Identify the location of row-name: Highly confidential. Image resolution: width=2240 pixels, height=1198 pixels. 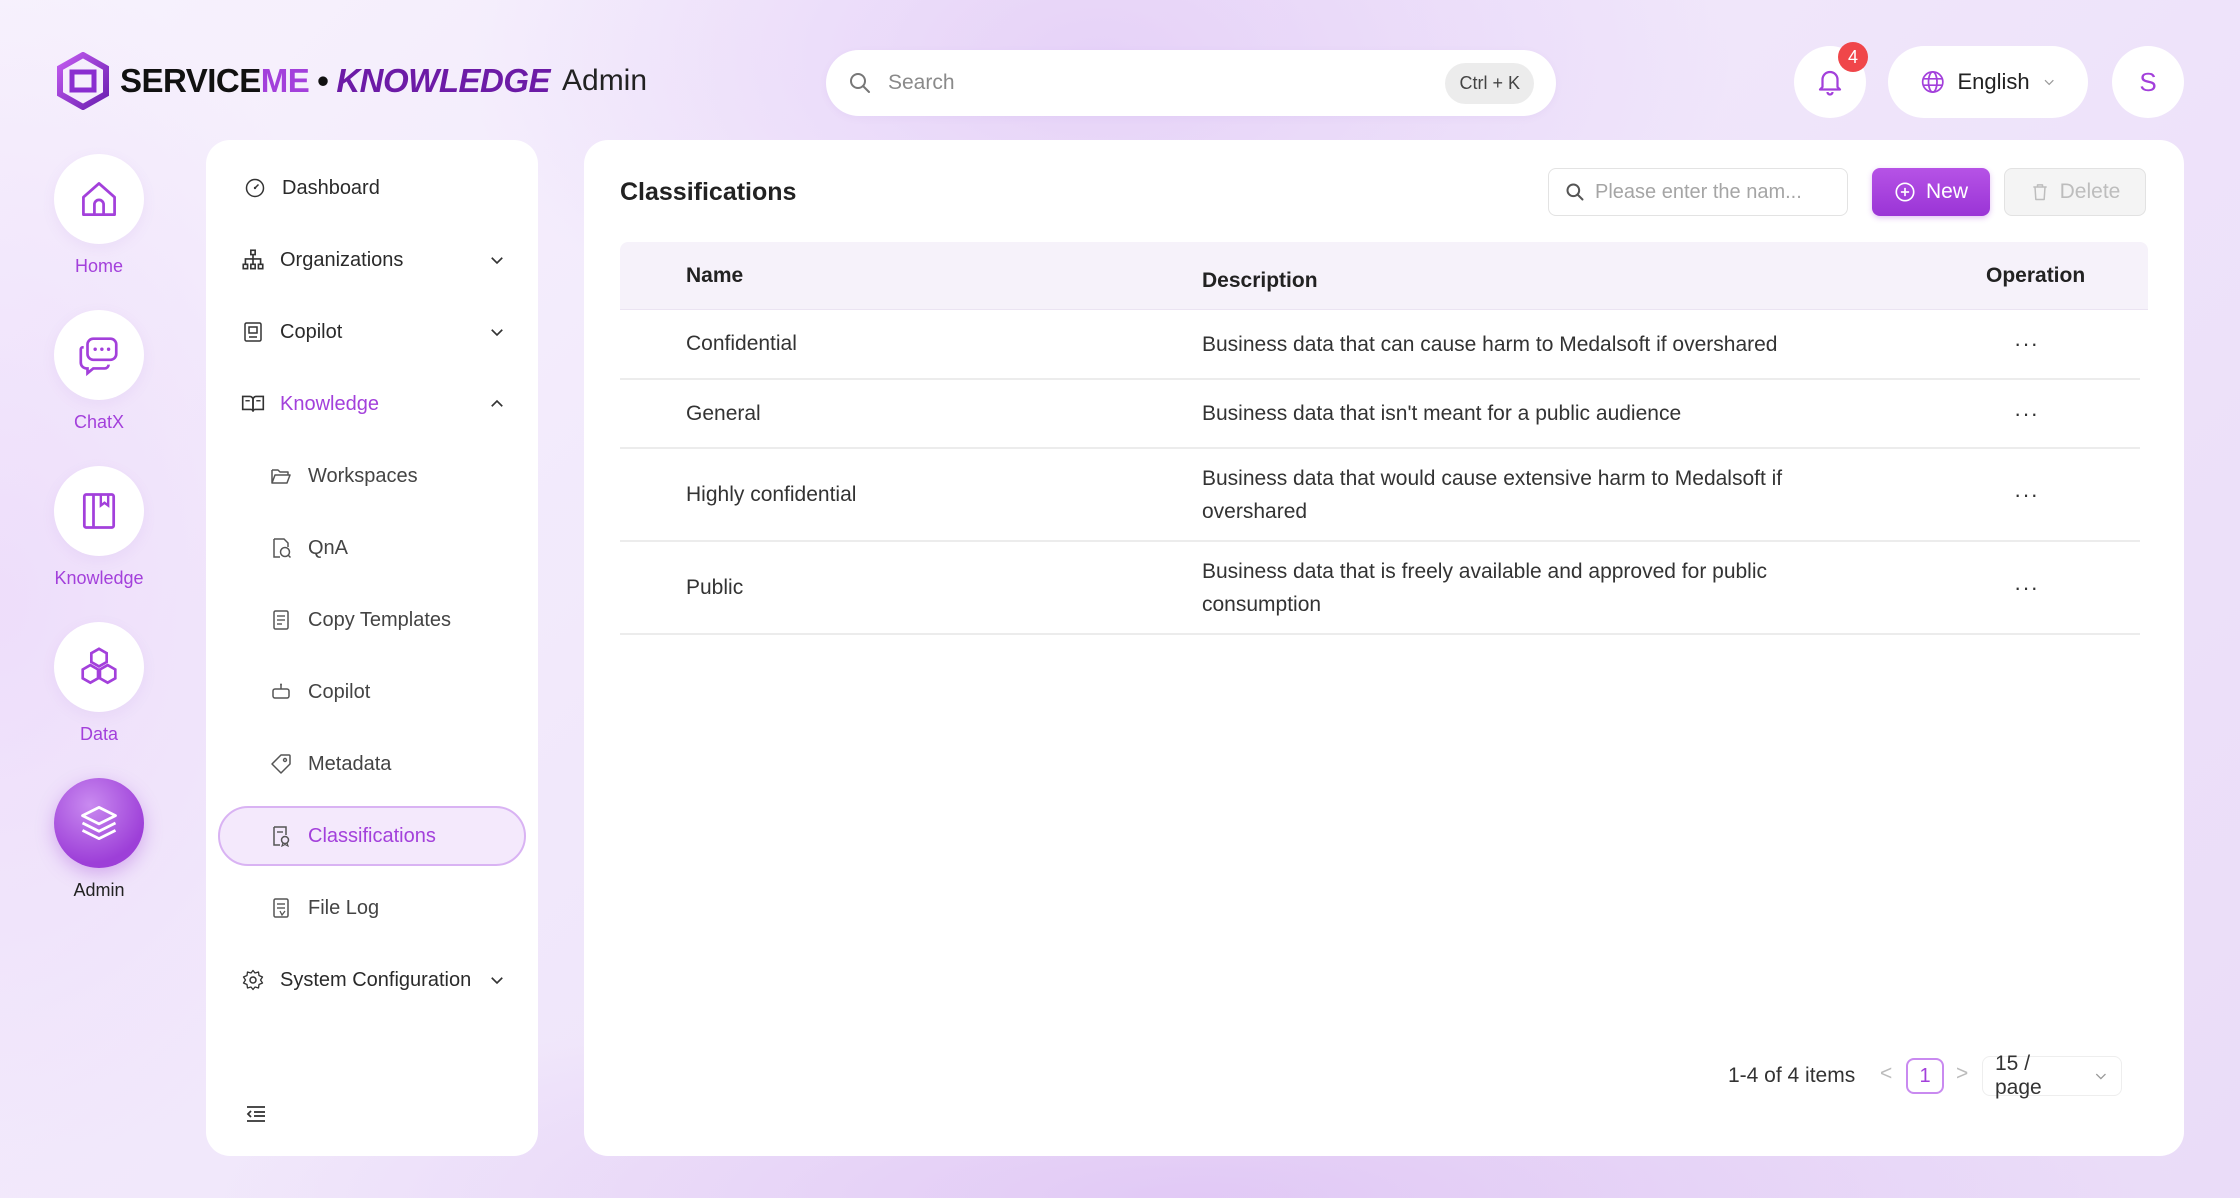
(771, 494).